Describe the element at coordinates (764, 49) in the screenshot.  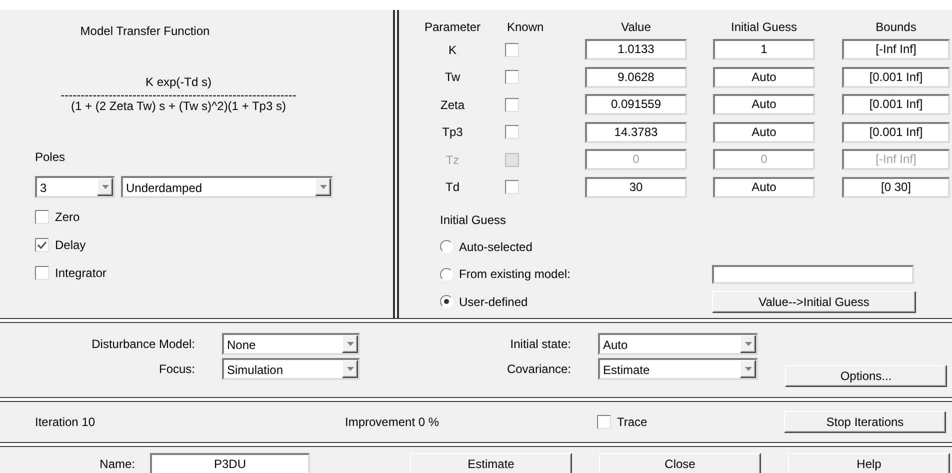
I see `initial-guess-field: 1` at that location.